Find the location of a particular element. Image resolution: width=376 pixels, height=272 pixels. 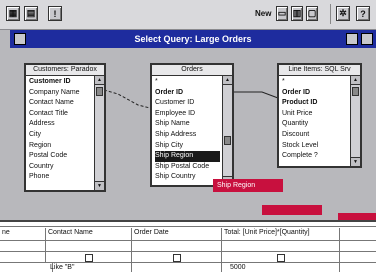

customers-scrollbar: ▲ ▼ is located at coordinates (99, 133).